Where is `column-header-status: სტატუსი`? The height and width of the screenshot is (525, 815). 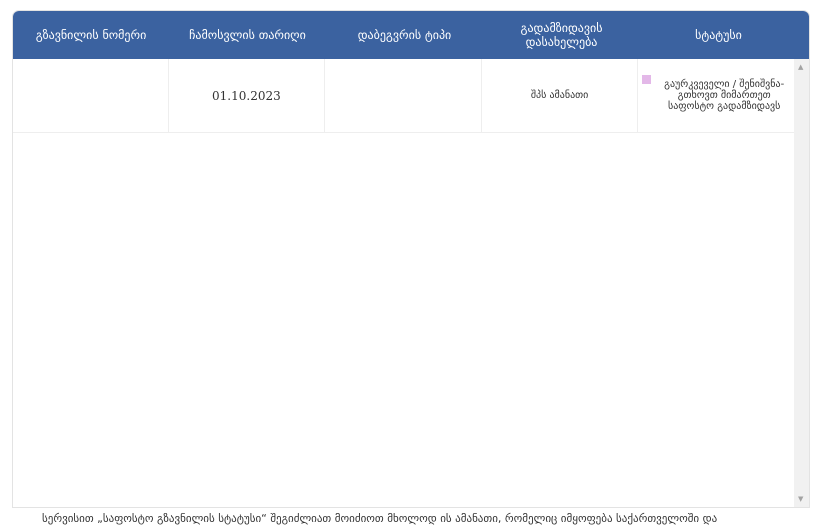 column-header-status: სტატუსი is located at coordinates (718, 35).